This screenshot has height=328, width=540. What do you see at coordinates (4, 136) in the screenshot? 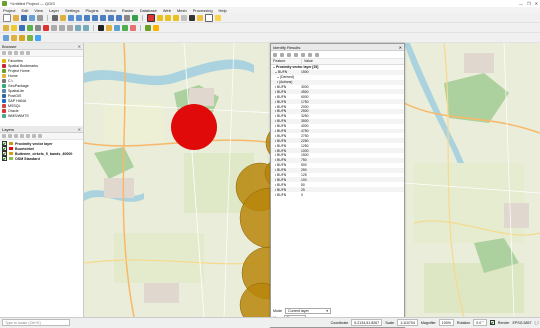
I see `layer-styling-icon` at bounding box center [4, 136].